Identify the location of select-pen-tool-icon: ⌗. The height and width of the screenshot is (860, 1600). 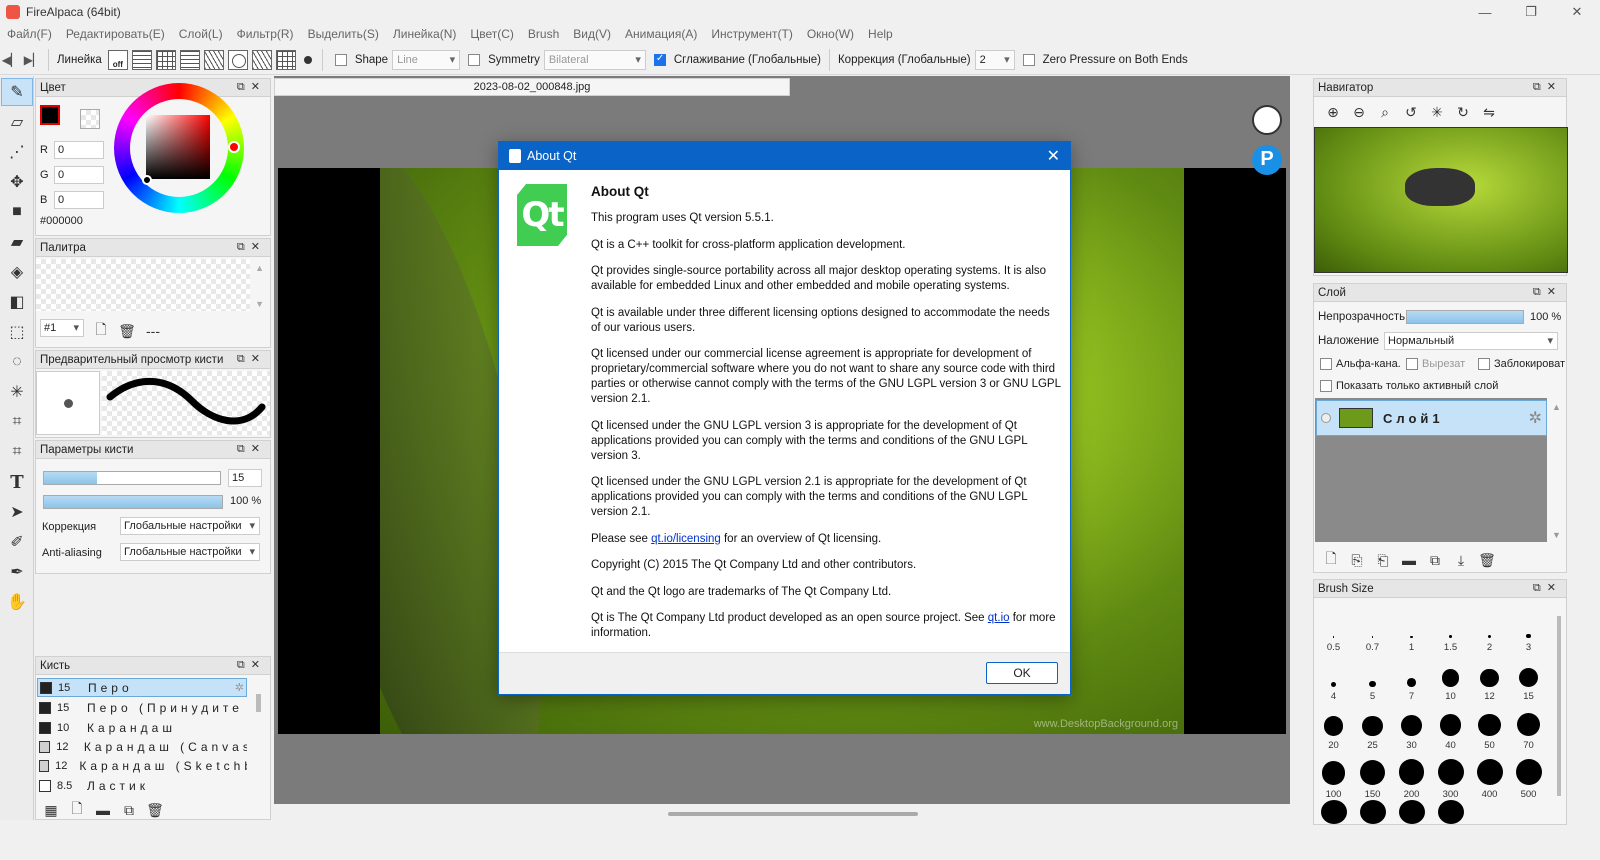
(17, 422).